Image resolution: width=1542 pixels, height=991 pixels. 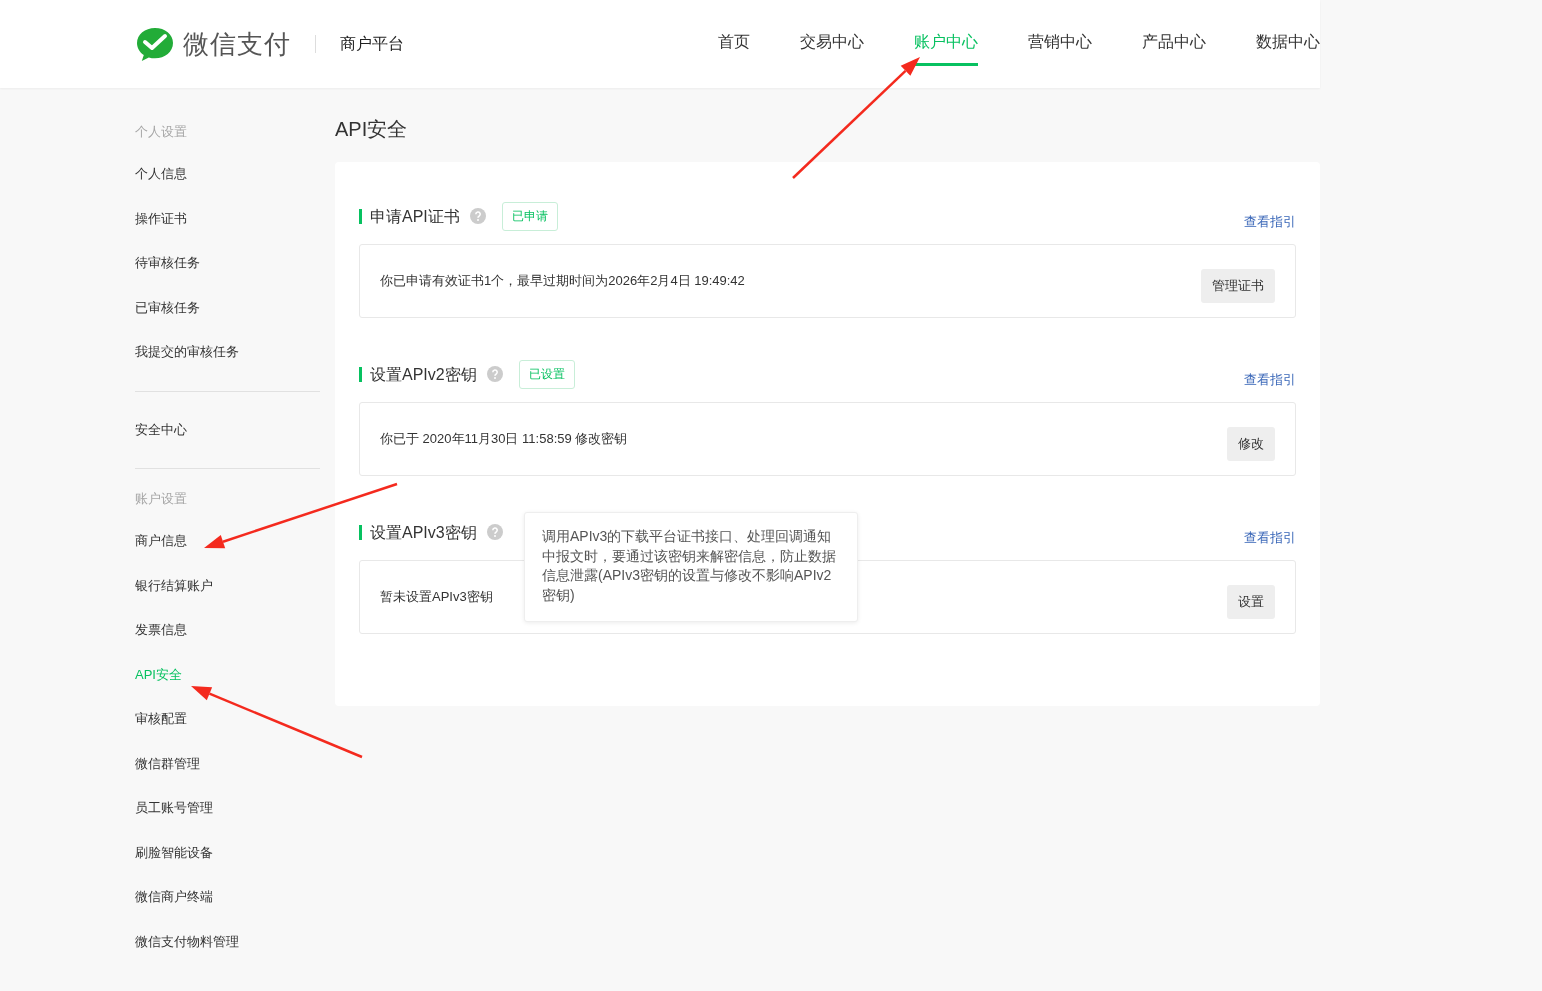 I want to click on section-title: 设置APIv2密钥, so click(x=418, y=374).